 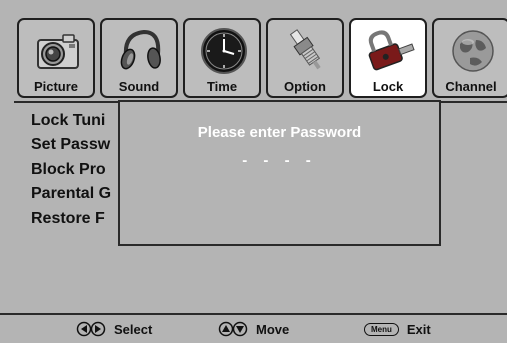 What do you see at coordinates (473, 51) in the screenshot?
I see `globe-icon` at bounding box center [473, 51].